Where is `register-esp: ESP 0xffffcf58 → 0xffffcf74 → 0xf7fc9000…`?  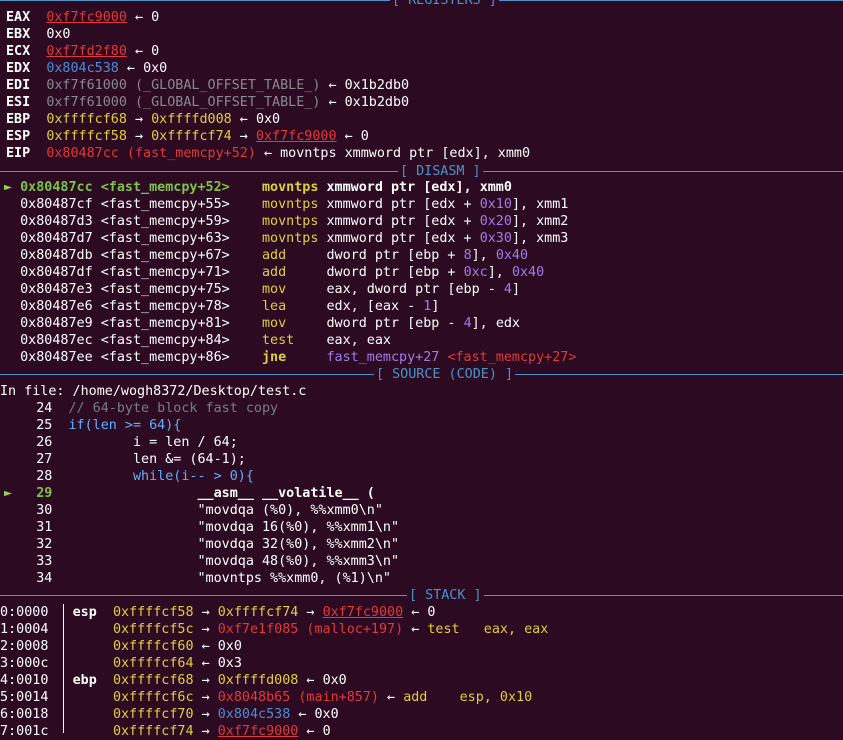
register-esp: ESP 0xffffcf58 → 0xffffcf74 → 0xf7fc9000… is located at coordinates (187, 136).